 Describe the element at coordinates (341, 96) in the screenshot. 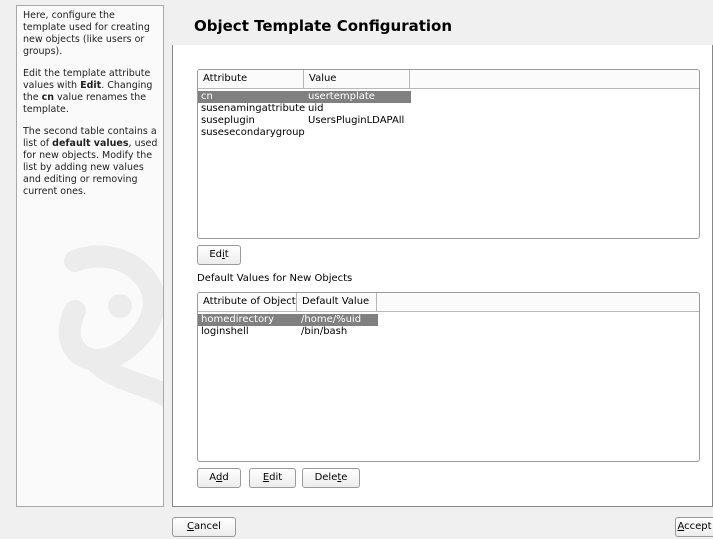

I see `cell-value: usertemplate` at that location.